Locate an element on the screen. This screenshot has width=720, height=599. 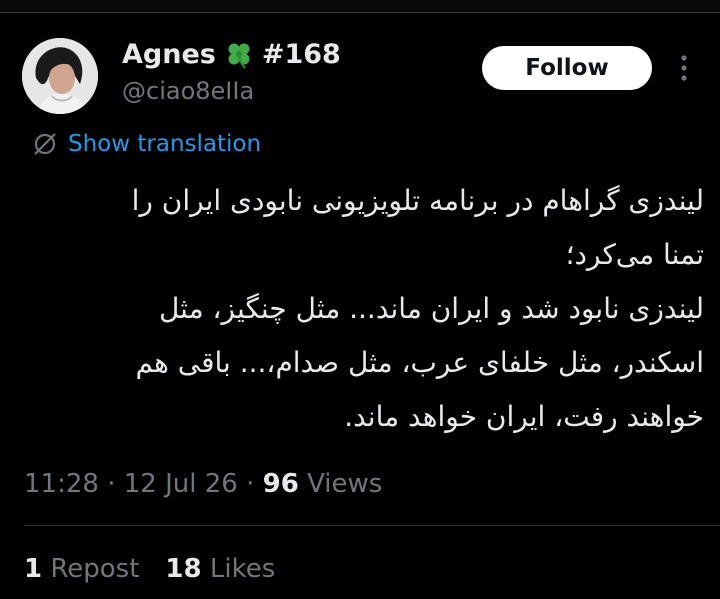
tweet-time: 11:28 is located at coordinates (61, 484).